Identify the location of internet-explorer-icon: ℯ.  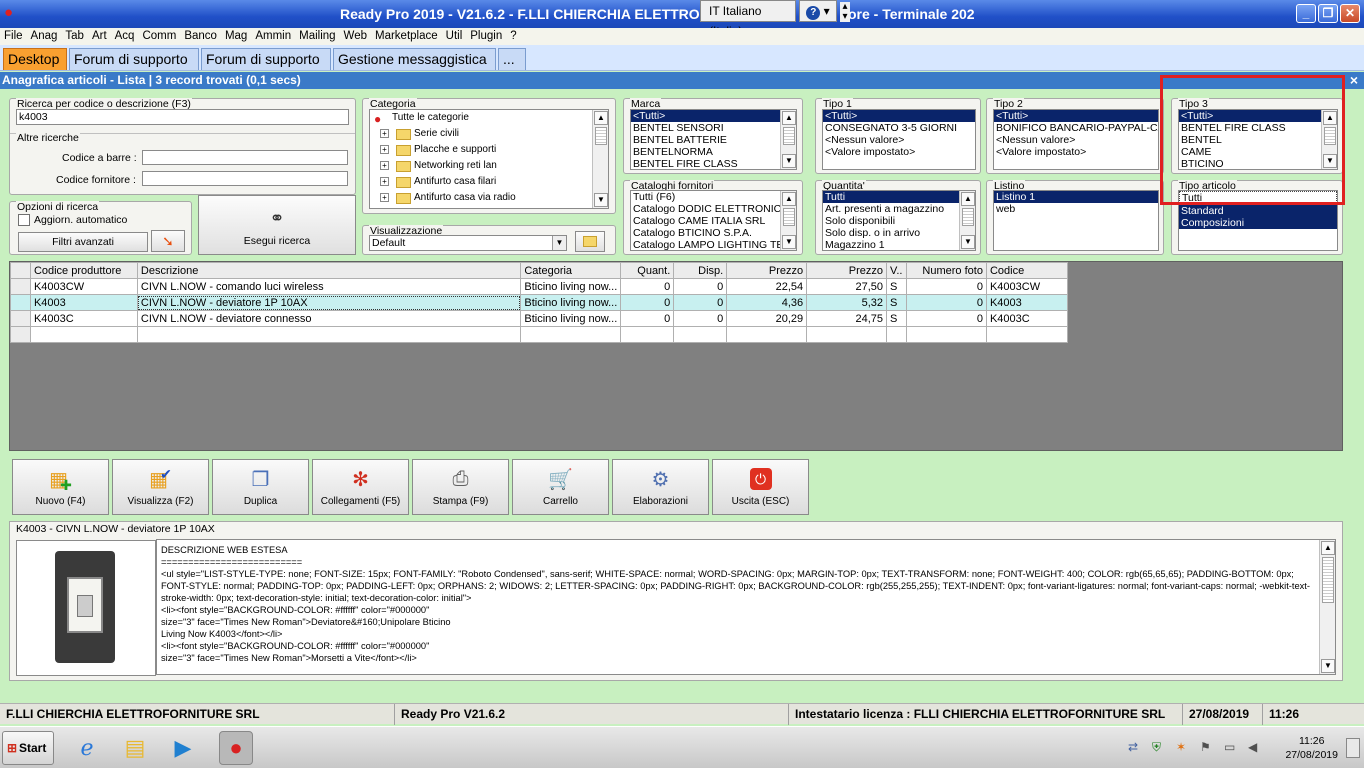
(87, 748).